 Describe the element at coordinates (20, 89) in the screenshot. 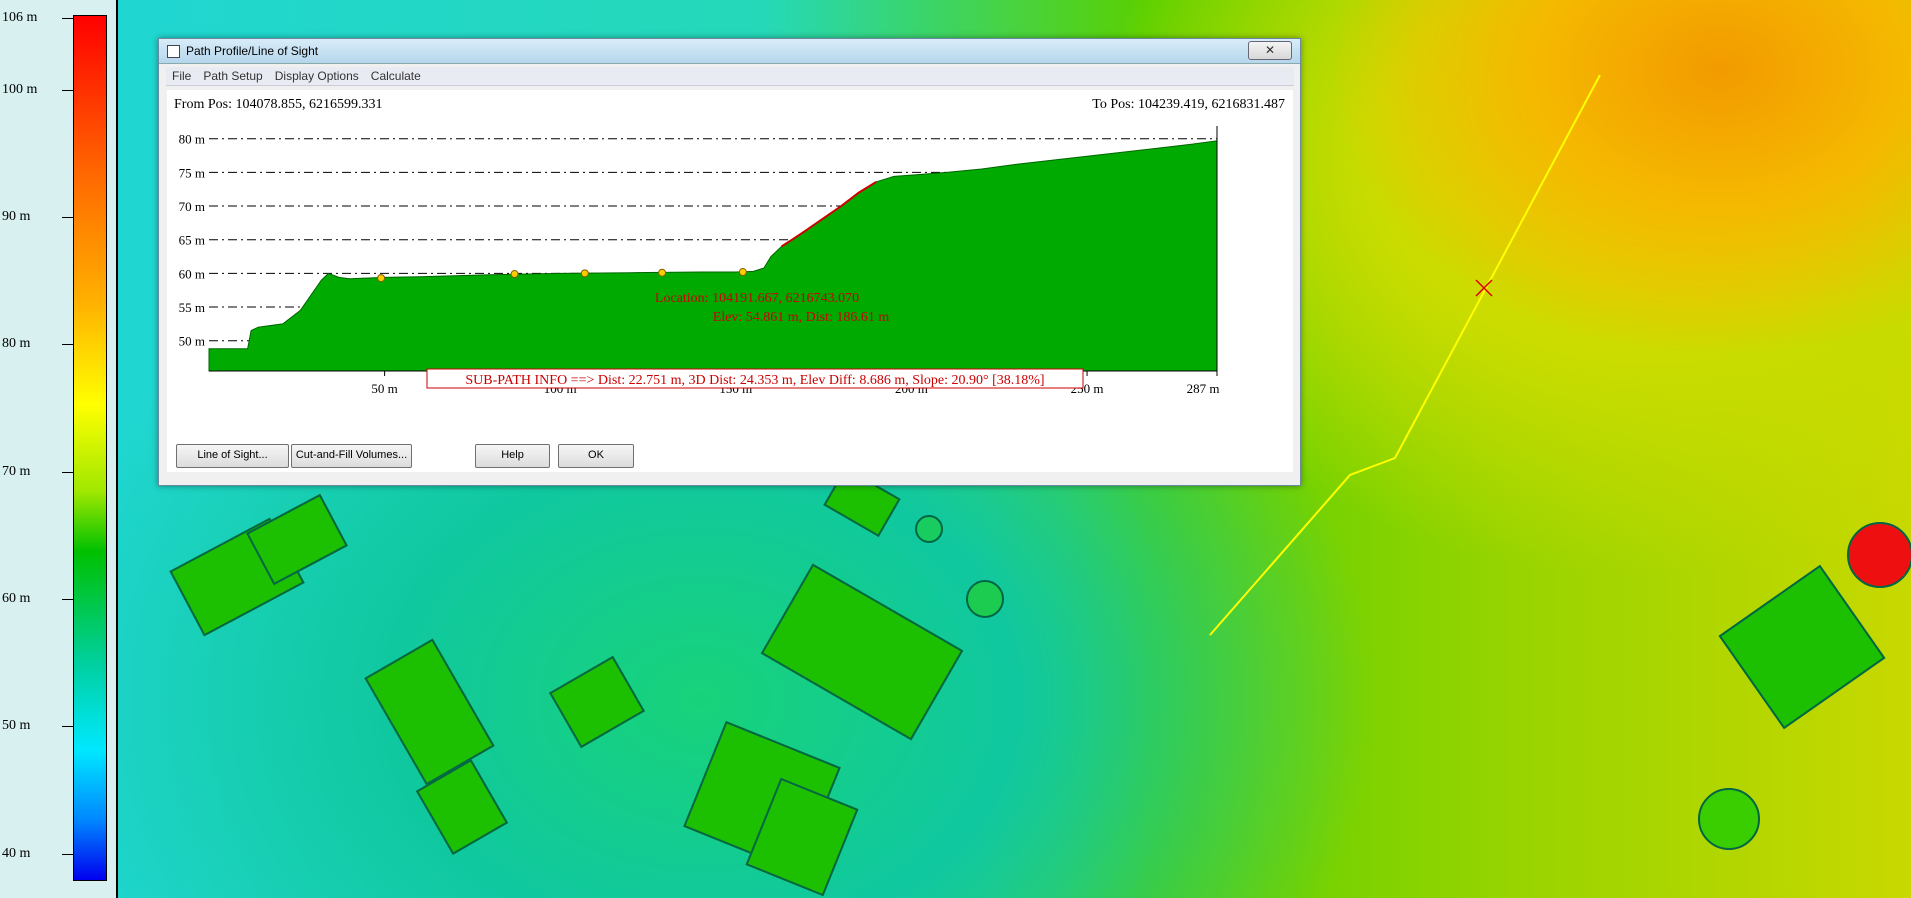

I see `legend-label-100: 100 m` at that location.